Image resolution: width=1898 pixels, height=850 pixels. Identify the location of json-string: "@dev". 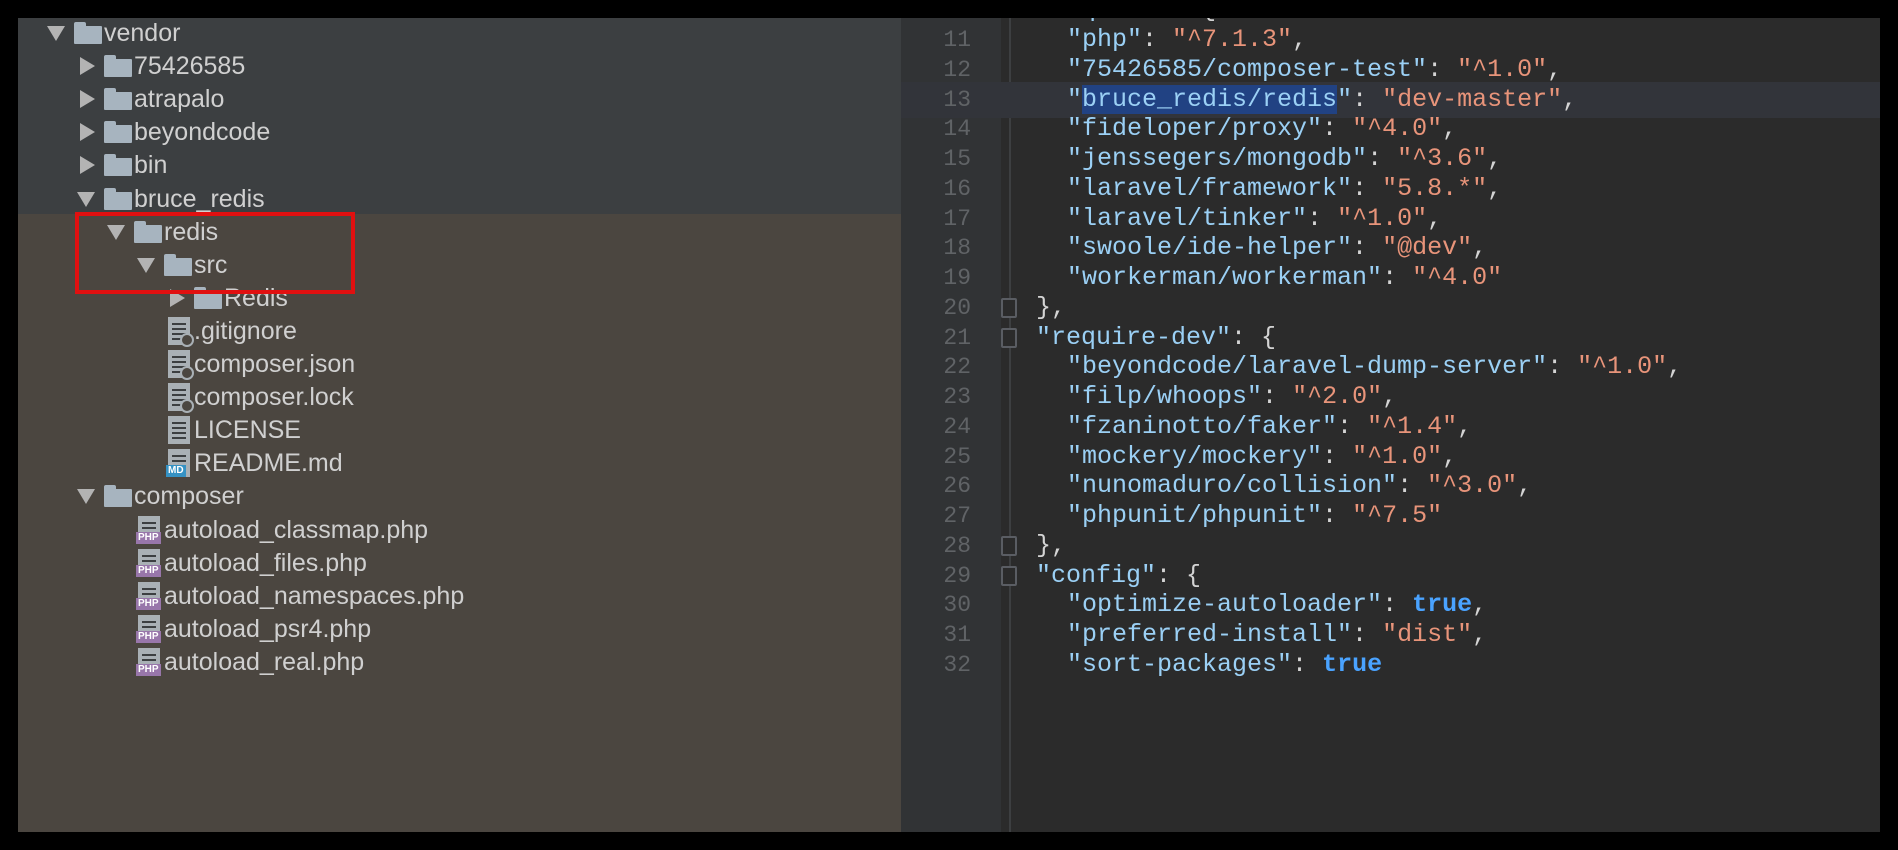
(1427, 248).